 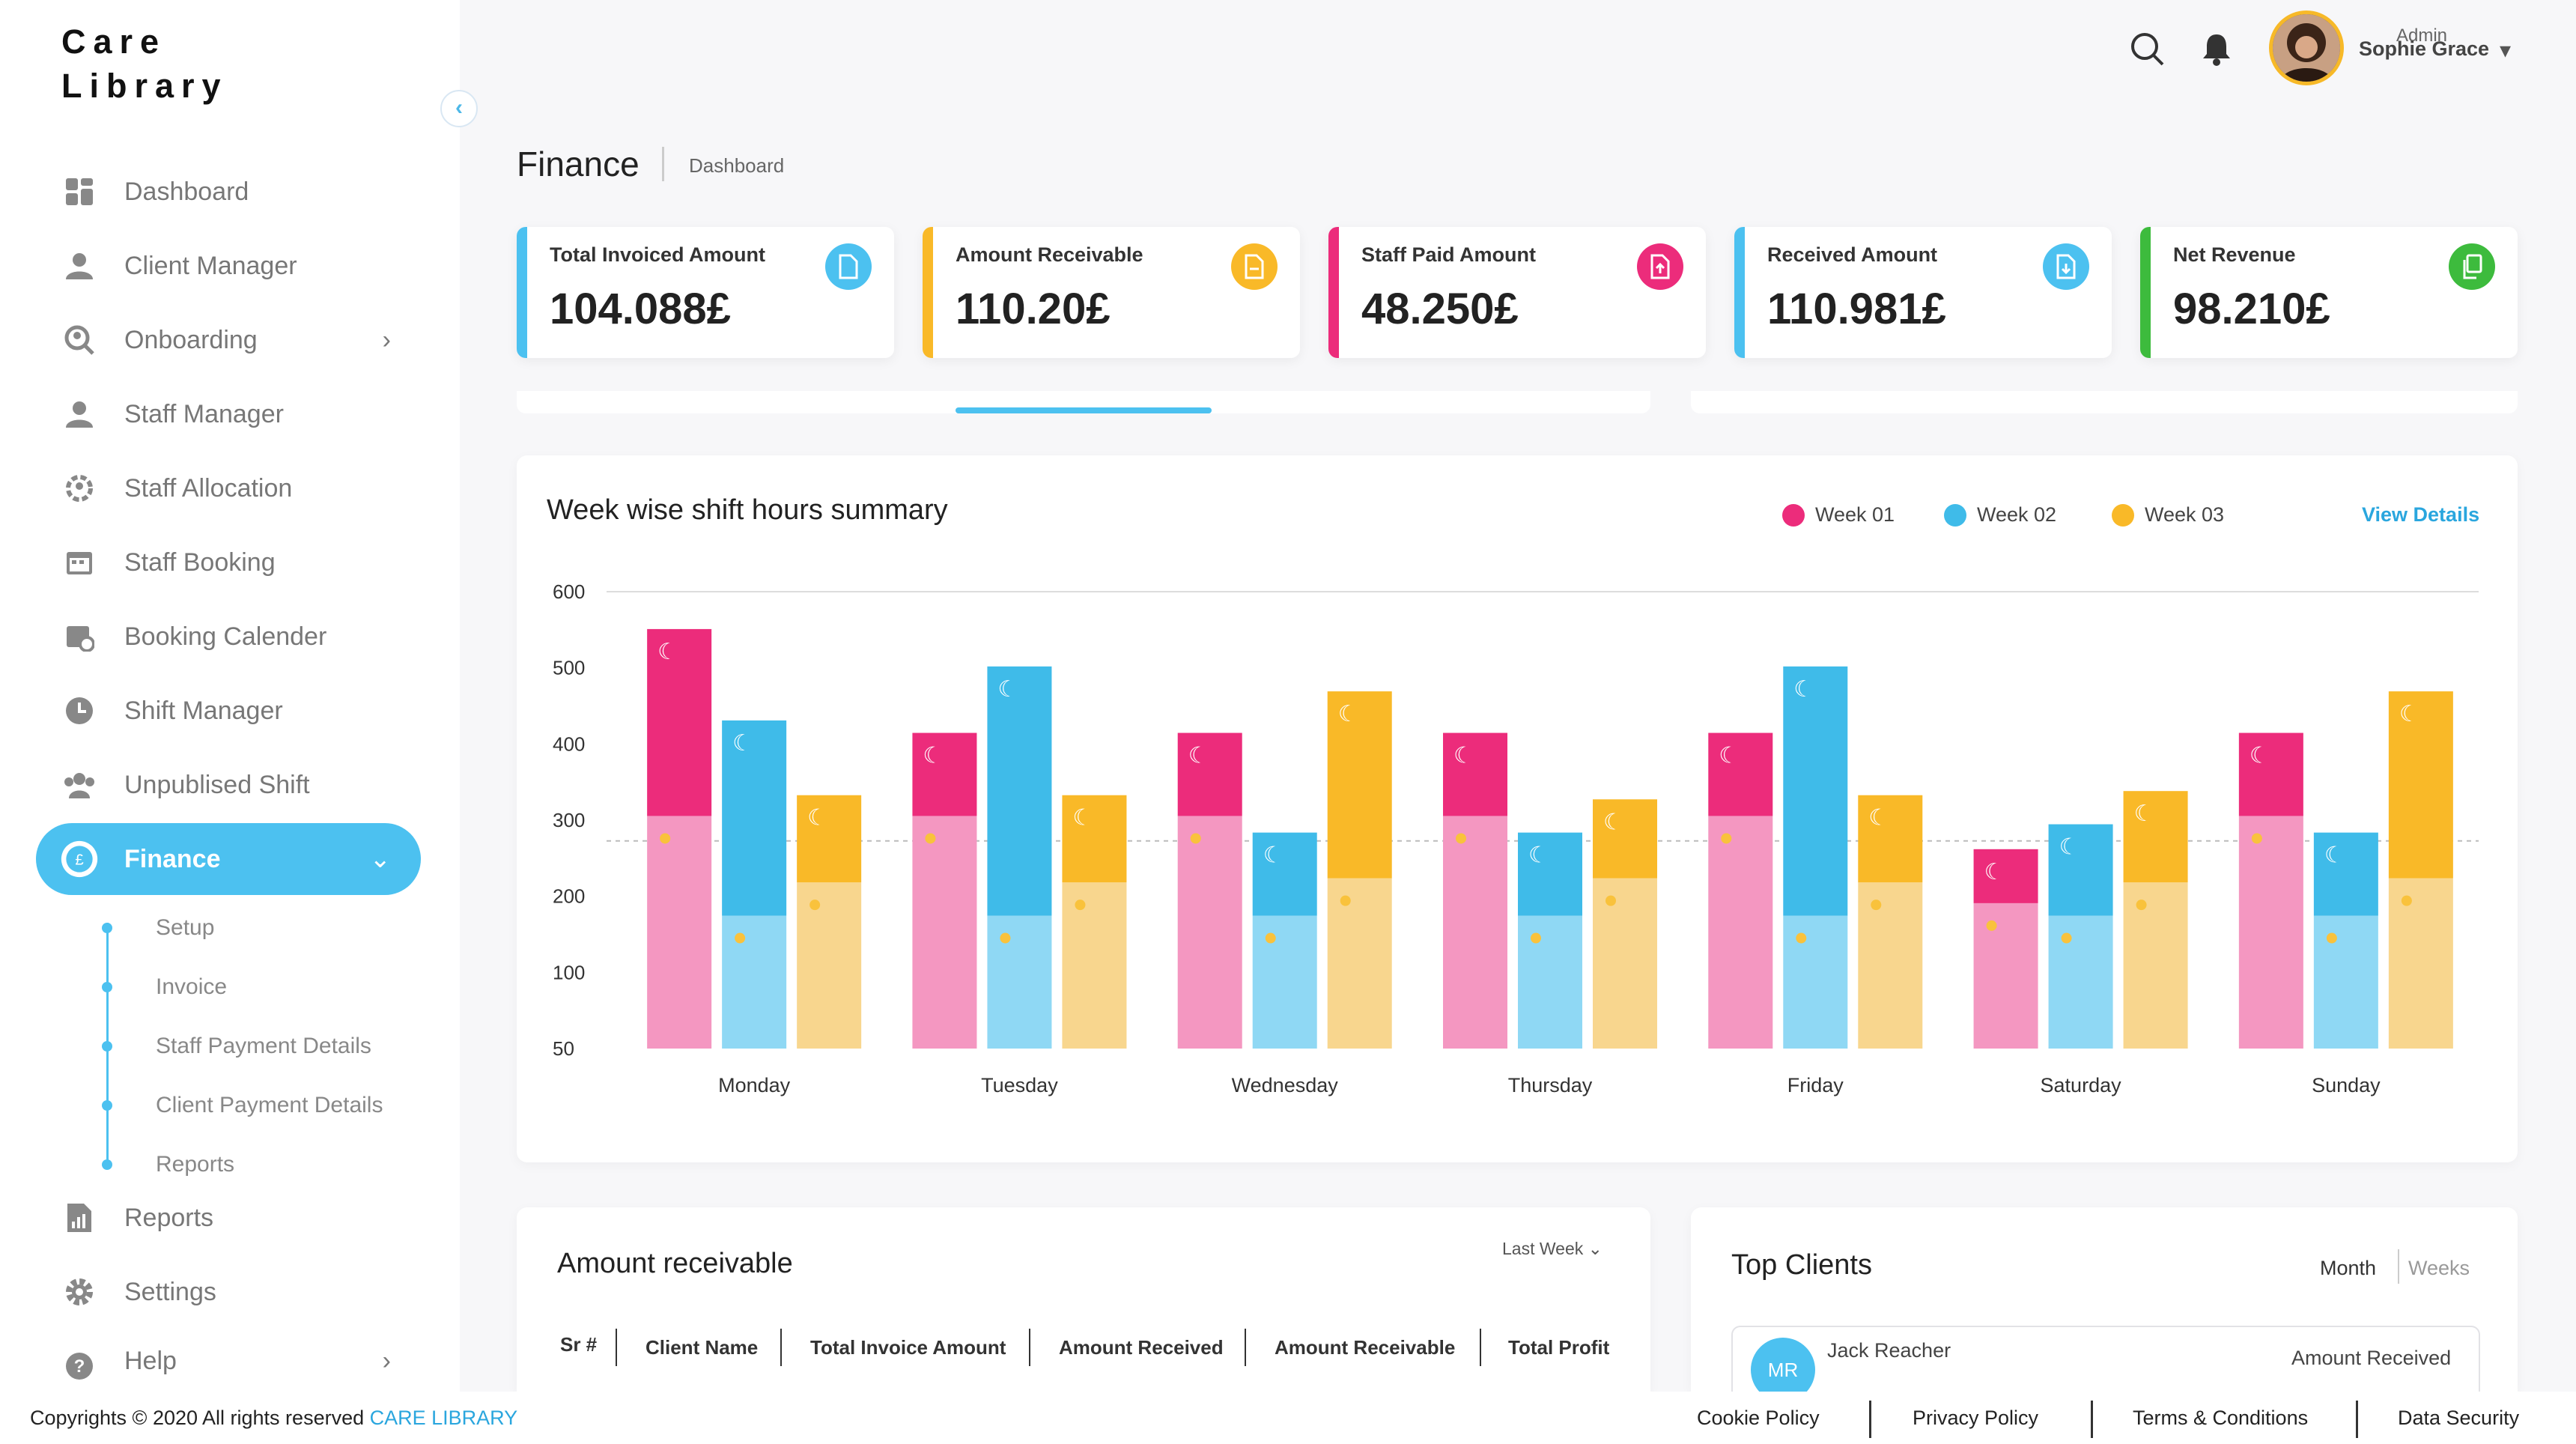 What do you see at coordinates (144, 63) in the screenshot?
I see `app-logo: Care Library` at bounding box center [144, 63].